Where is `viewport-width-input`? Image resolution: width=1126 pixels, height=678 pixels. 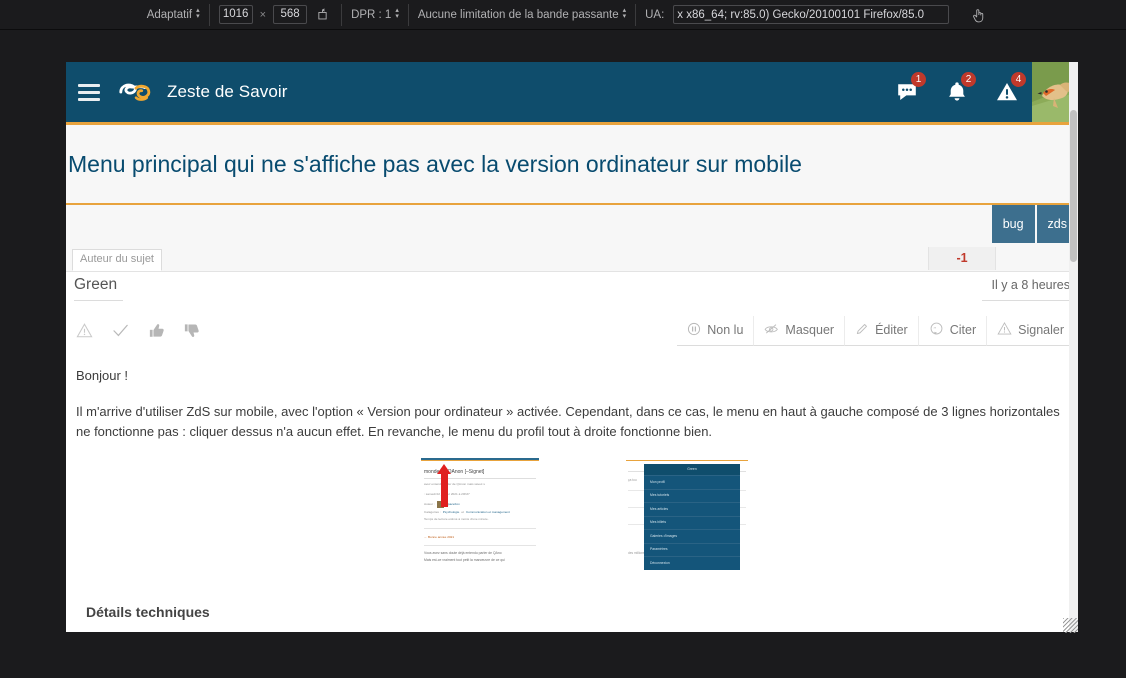 viewport-width-input is located at coordinates (235, 14).